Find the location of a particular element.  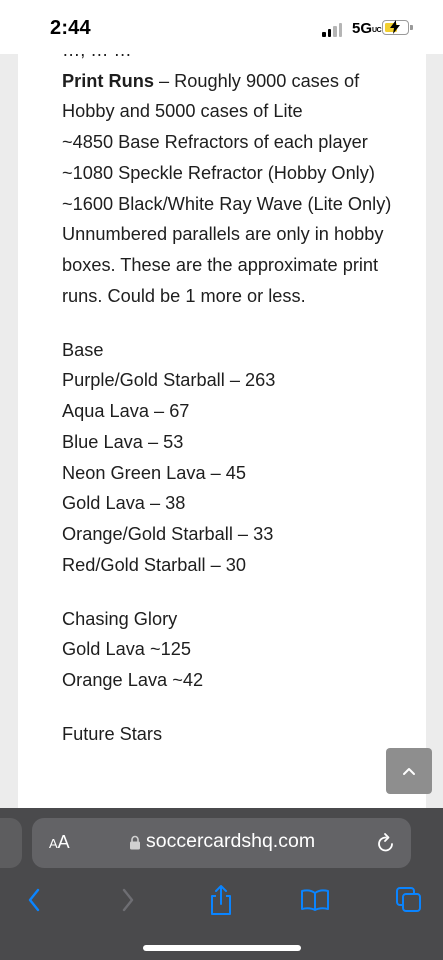

bookmarks-icon is located at coordinates (315, 900).